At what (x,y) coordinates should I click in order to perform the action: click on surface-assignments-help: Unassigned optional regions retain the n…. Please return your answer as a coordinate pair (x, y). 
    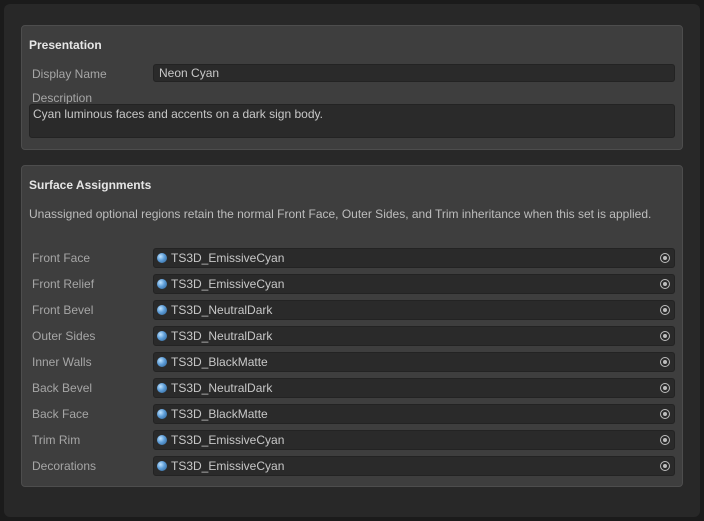
    Looking at the image, I should click on (340, 214).